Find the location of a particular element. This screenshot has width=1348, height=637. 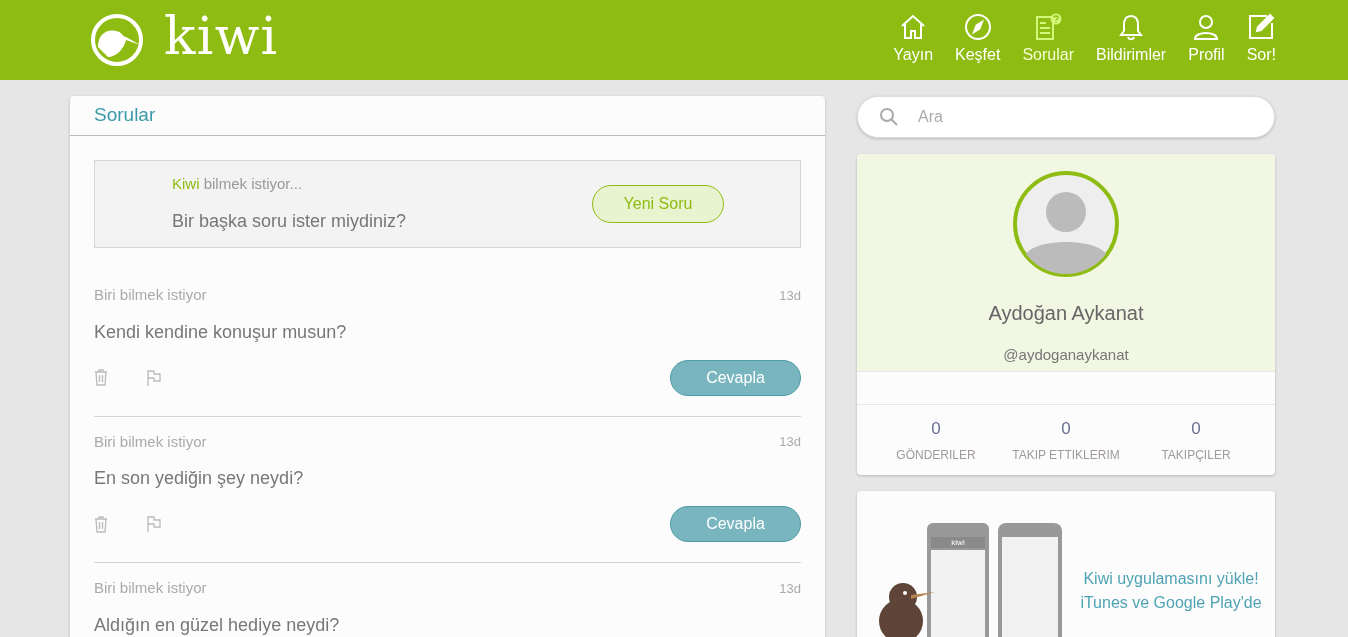

nav-link: Profil is located at coordinates (1206, 40).